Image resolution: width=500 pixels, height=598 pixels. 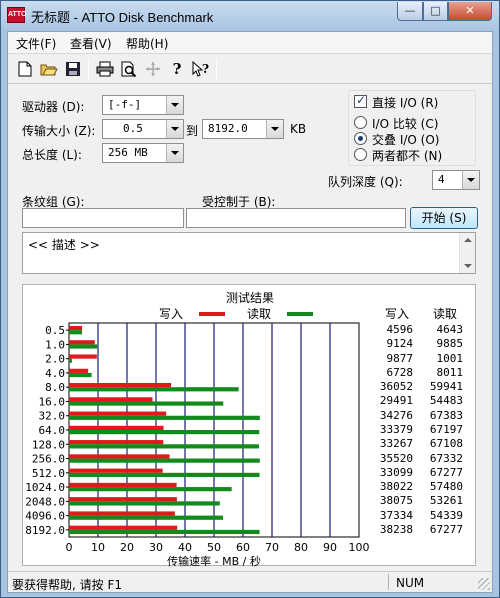 I want to click on transfer-from-value: 0.5, so click(x=133, y=128).